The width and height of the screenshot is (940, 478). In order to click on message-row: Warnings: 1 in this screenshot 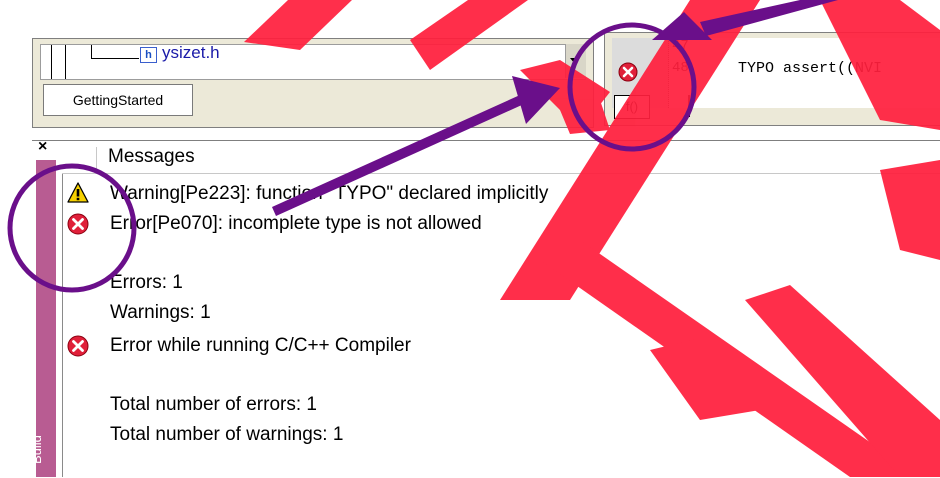, I will do `click(160, 313)`.